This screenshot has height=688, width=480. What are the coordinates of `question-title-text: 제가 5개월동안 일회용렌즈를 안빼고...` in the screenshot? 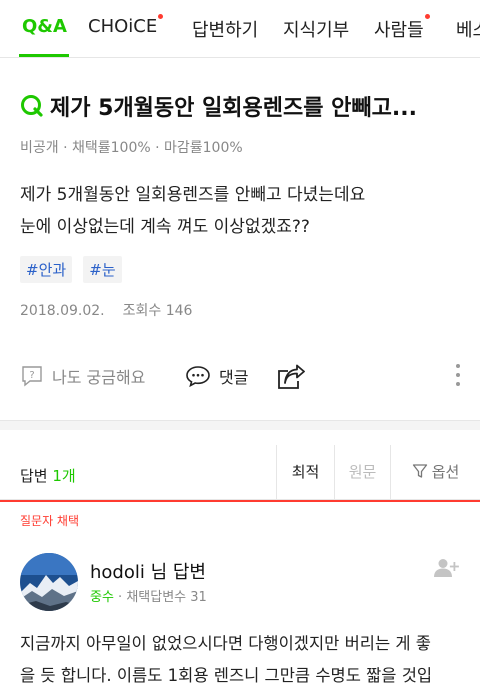 It's located at (233, 108).